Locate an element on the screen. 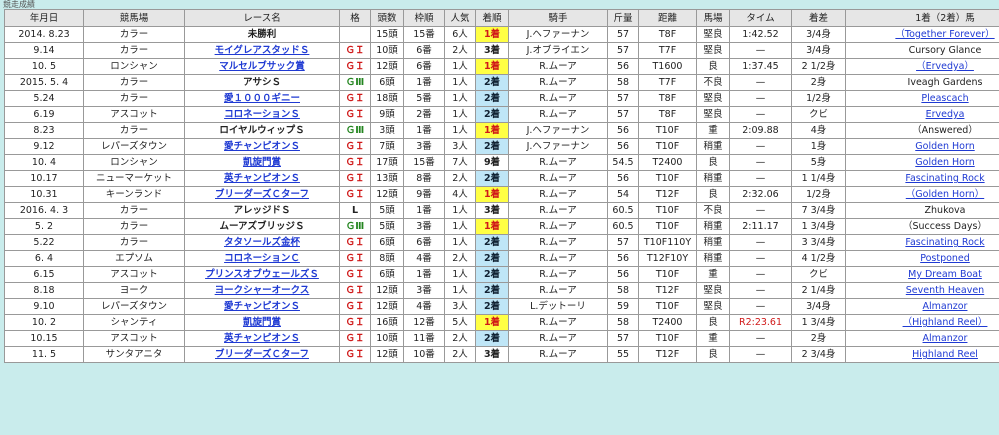  race-name-cell: コロネーションＣ is located at coordinates (262, 258).